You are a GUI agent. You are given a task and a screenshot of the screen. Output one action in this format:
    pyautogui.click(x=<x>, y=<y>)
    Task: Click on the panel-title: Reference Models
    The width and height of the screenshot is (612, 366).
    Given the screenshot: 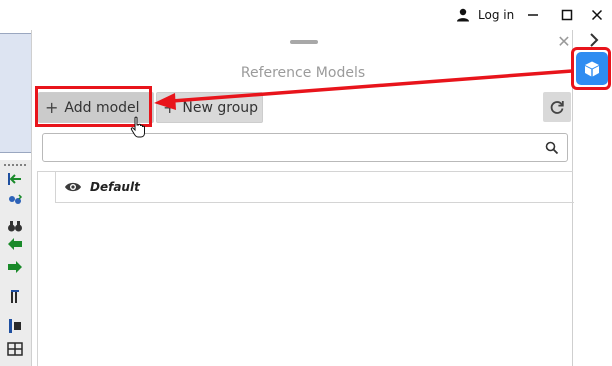 What is the action you would take?
    pyautogui.click(x=303, y=73)
    